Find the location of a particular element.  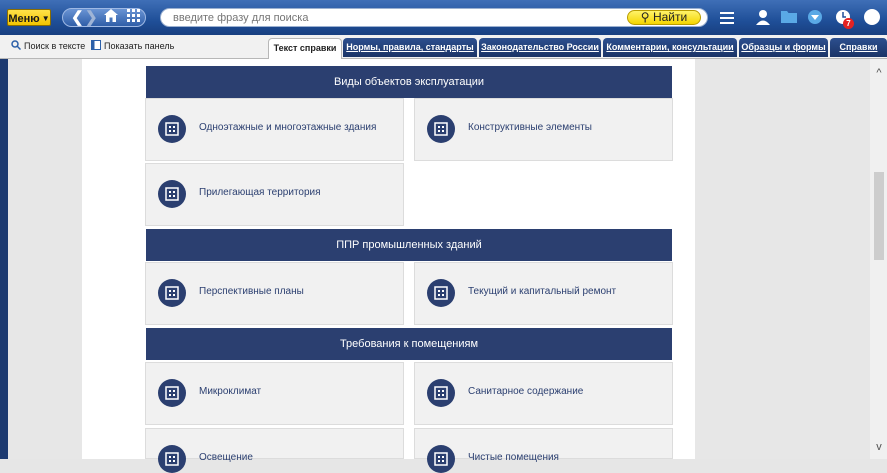

section-header: ППР промышленных зданий is located at coordinates (409, 245).